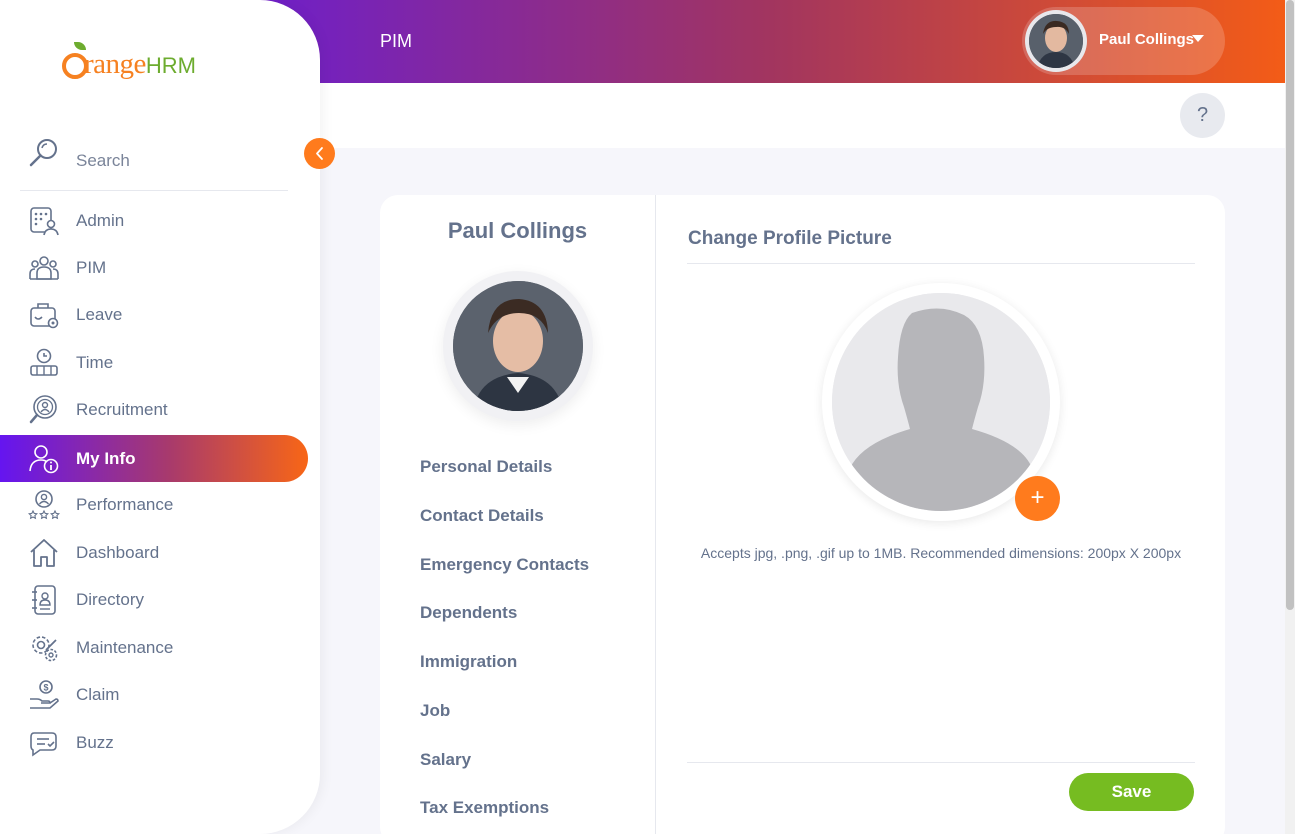 Image resolution: width=1295 pixels, height=834 pixels. I want to click on section-divider, so click(941, 263).